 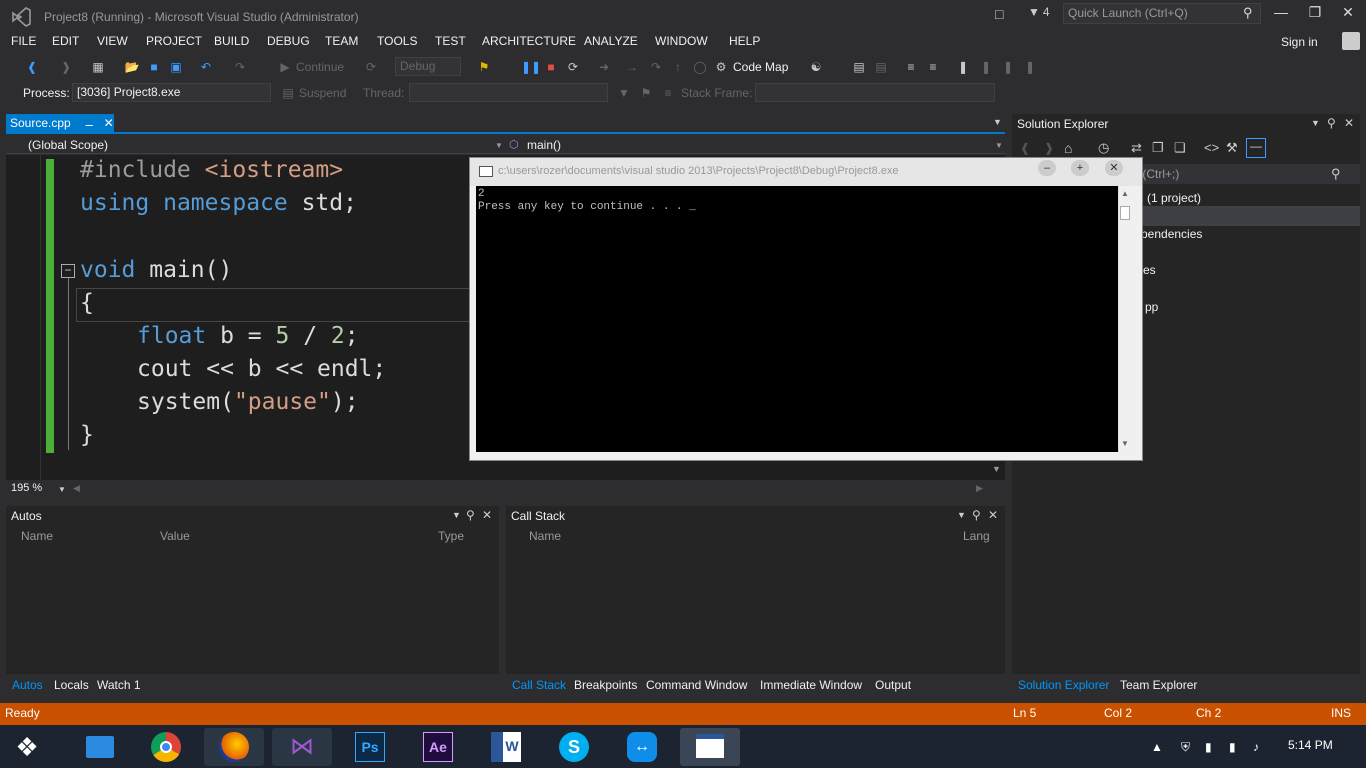 I want to click on zoom-select: 195 %, so click(x=26, y=488).